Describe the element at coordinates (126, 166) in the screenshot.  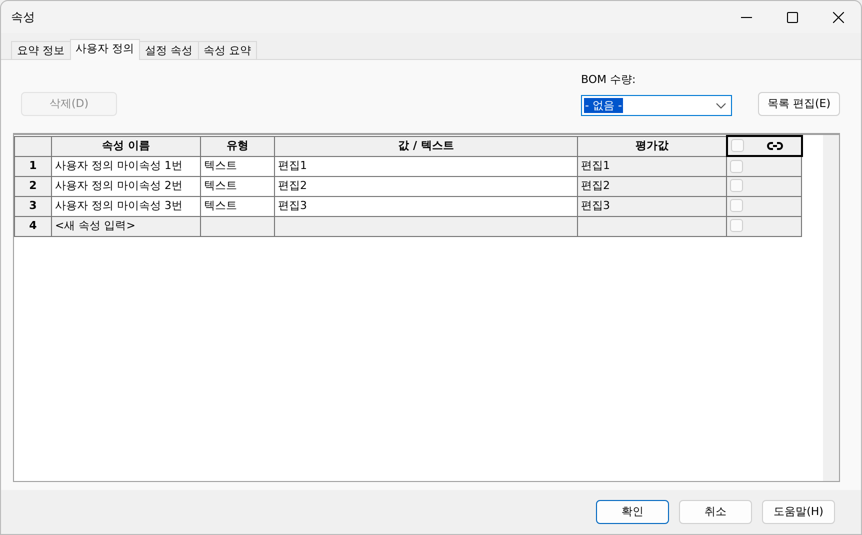
I see `table-cell: 사용자 정의 마이속성 1번` at that location.